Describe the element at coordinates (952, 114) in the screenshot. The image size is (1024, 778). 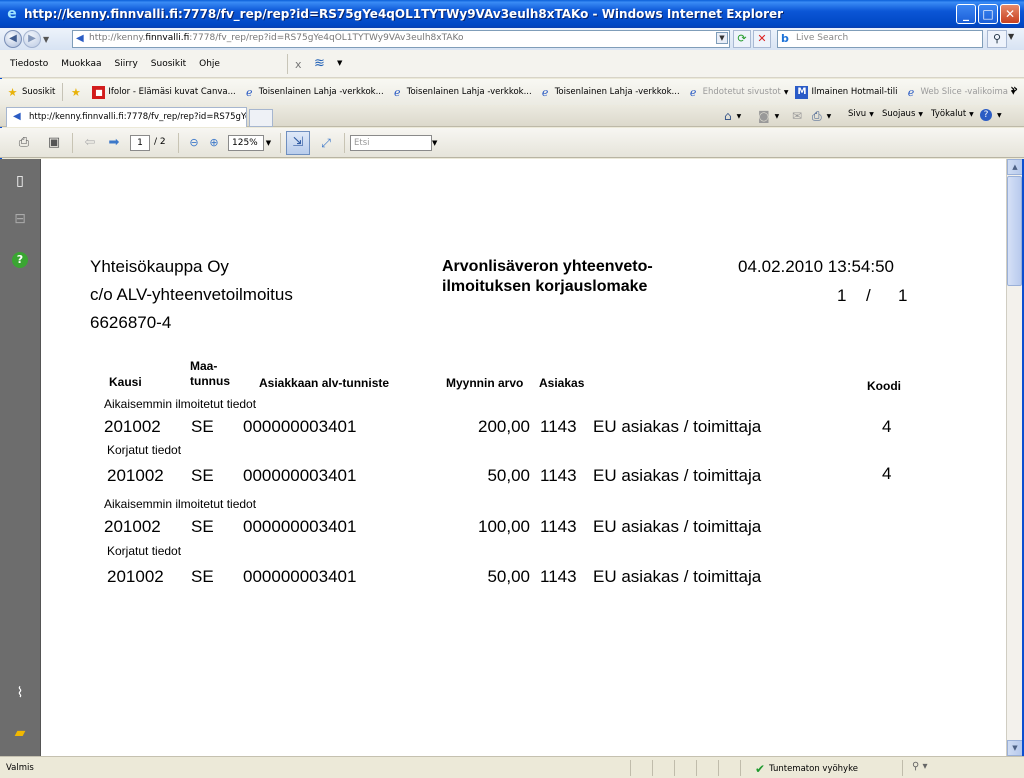
I see `tools-menu: Työkalut ▼` at that location.